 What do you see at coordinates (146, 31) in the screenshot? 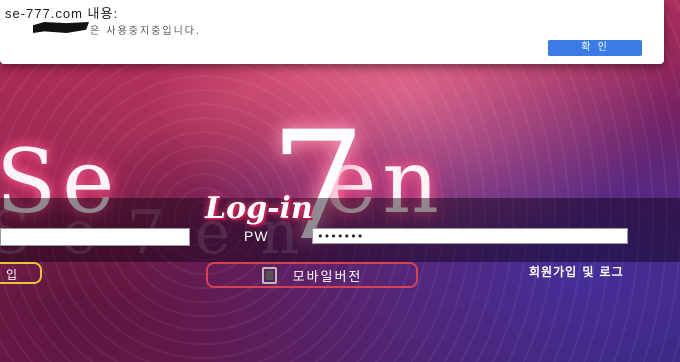
I see `alert-message: 은 사용중지중입니다.` at bounding box center [146, 31].